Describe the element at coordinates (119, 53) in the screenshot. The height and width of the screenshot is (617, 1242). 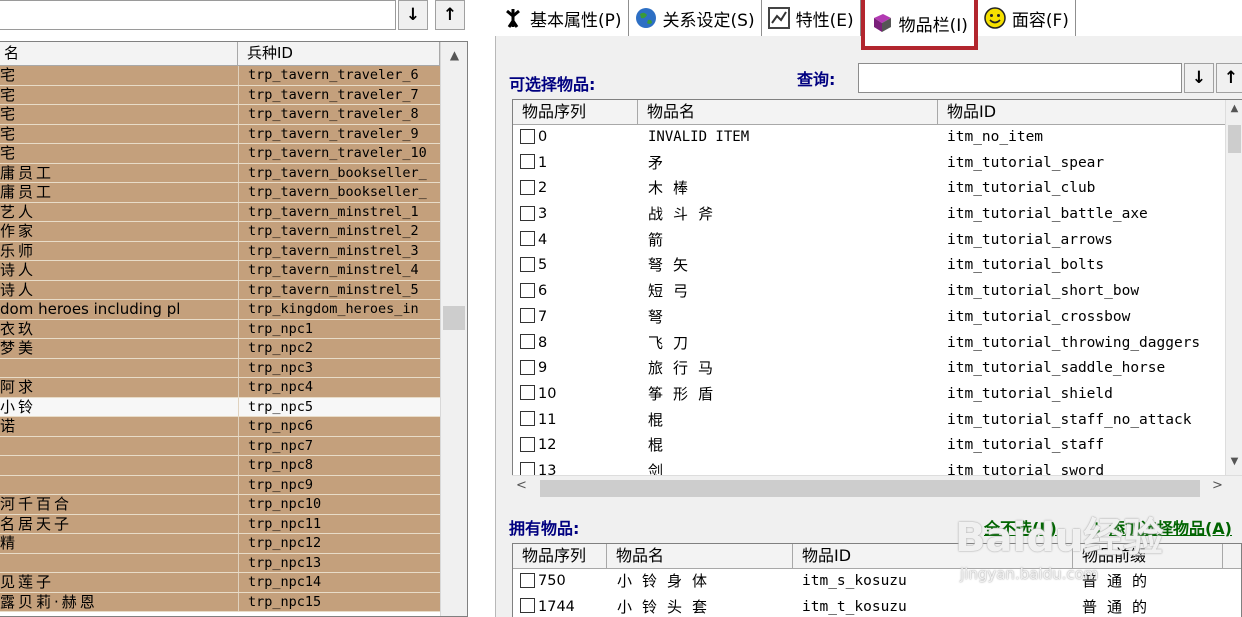
I see `column-header-name: 名` at that location.